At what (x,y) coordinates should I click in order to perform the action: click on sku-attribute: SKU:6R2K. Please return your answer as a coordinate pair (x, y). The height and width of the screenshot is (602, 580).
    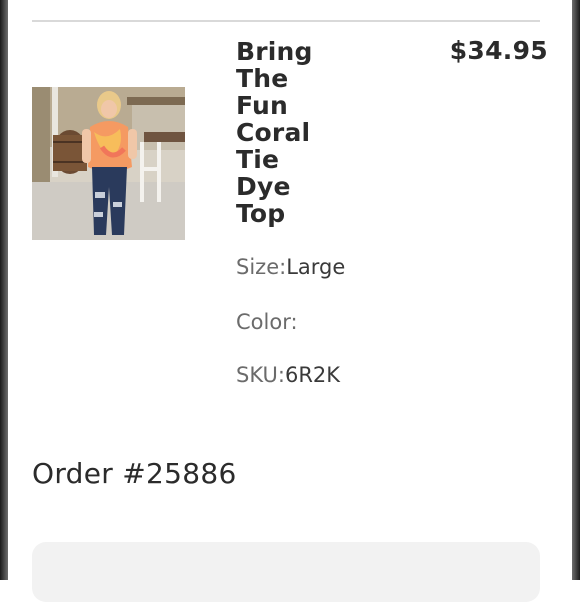
    Looking at the image, I should click on (288, 375).